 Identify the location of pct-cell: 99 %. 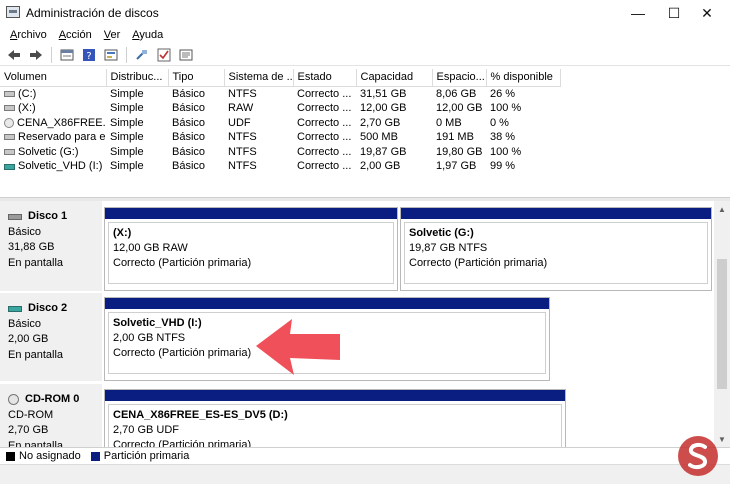
(503, 166).